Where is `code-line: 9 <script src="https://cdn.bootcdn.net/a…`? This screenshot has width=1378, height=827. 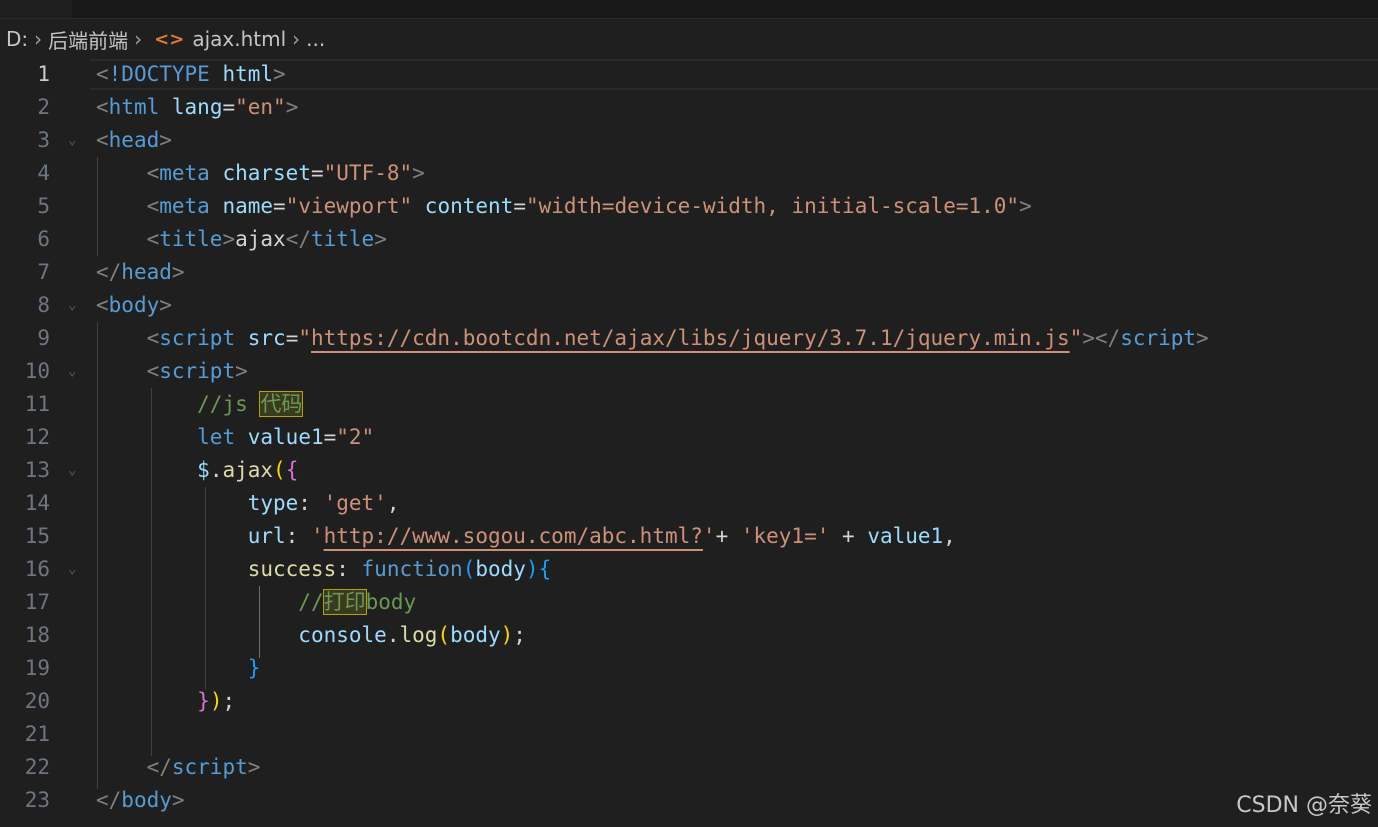
code-line: 9 <script src="https://cdn.bootcdn.net/a… is located at coordinates (689, 338).